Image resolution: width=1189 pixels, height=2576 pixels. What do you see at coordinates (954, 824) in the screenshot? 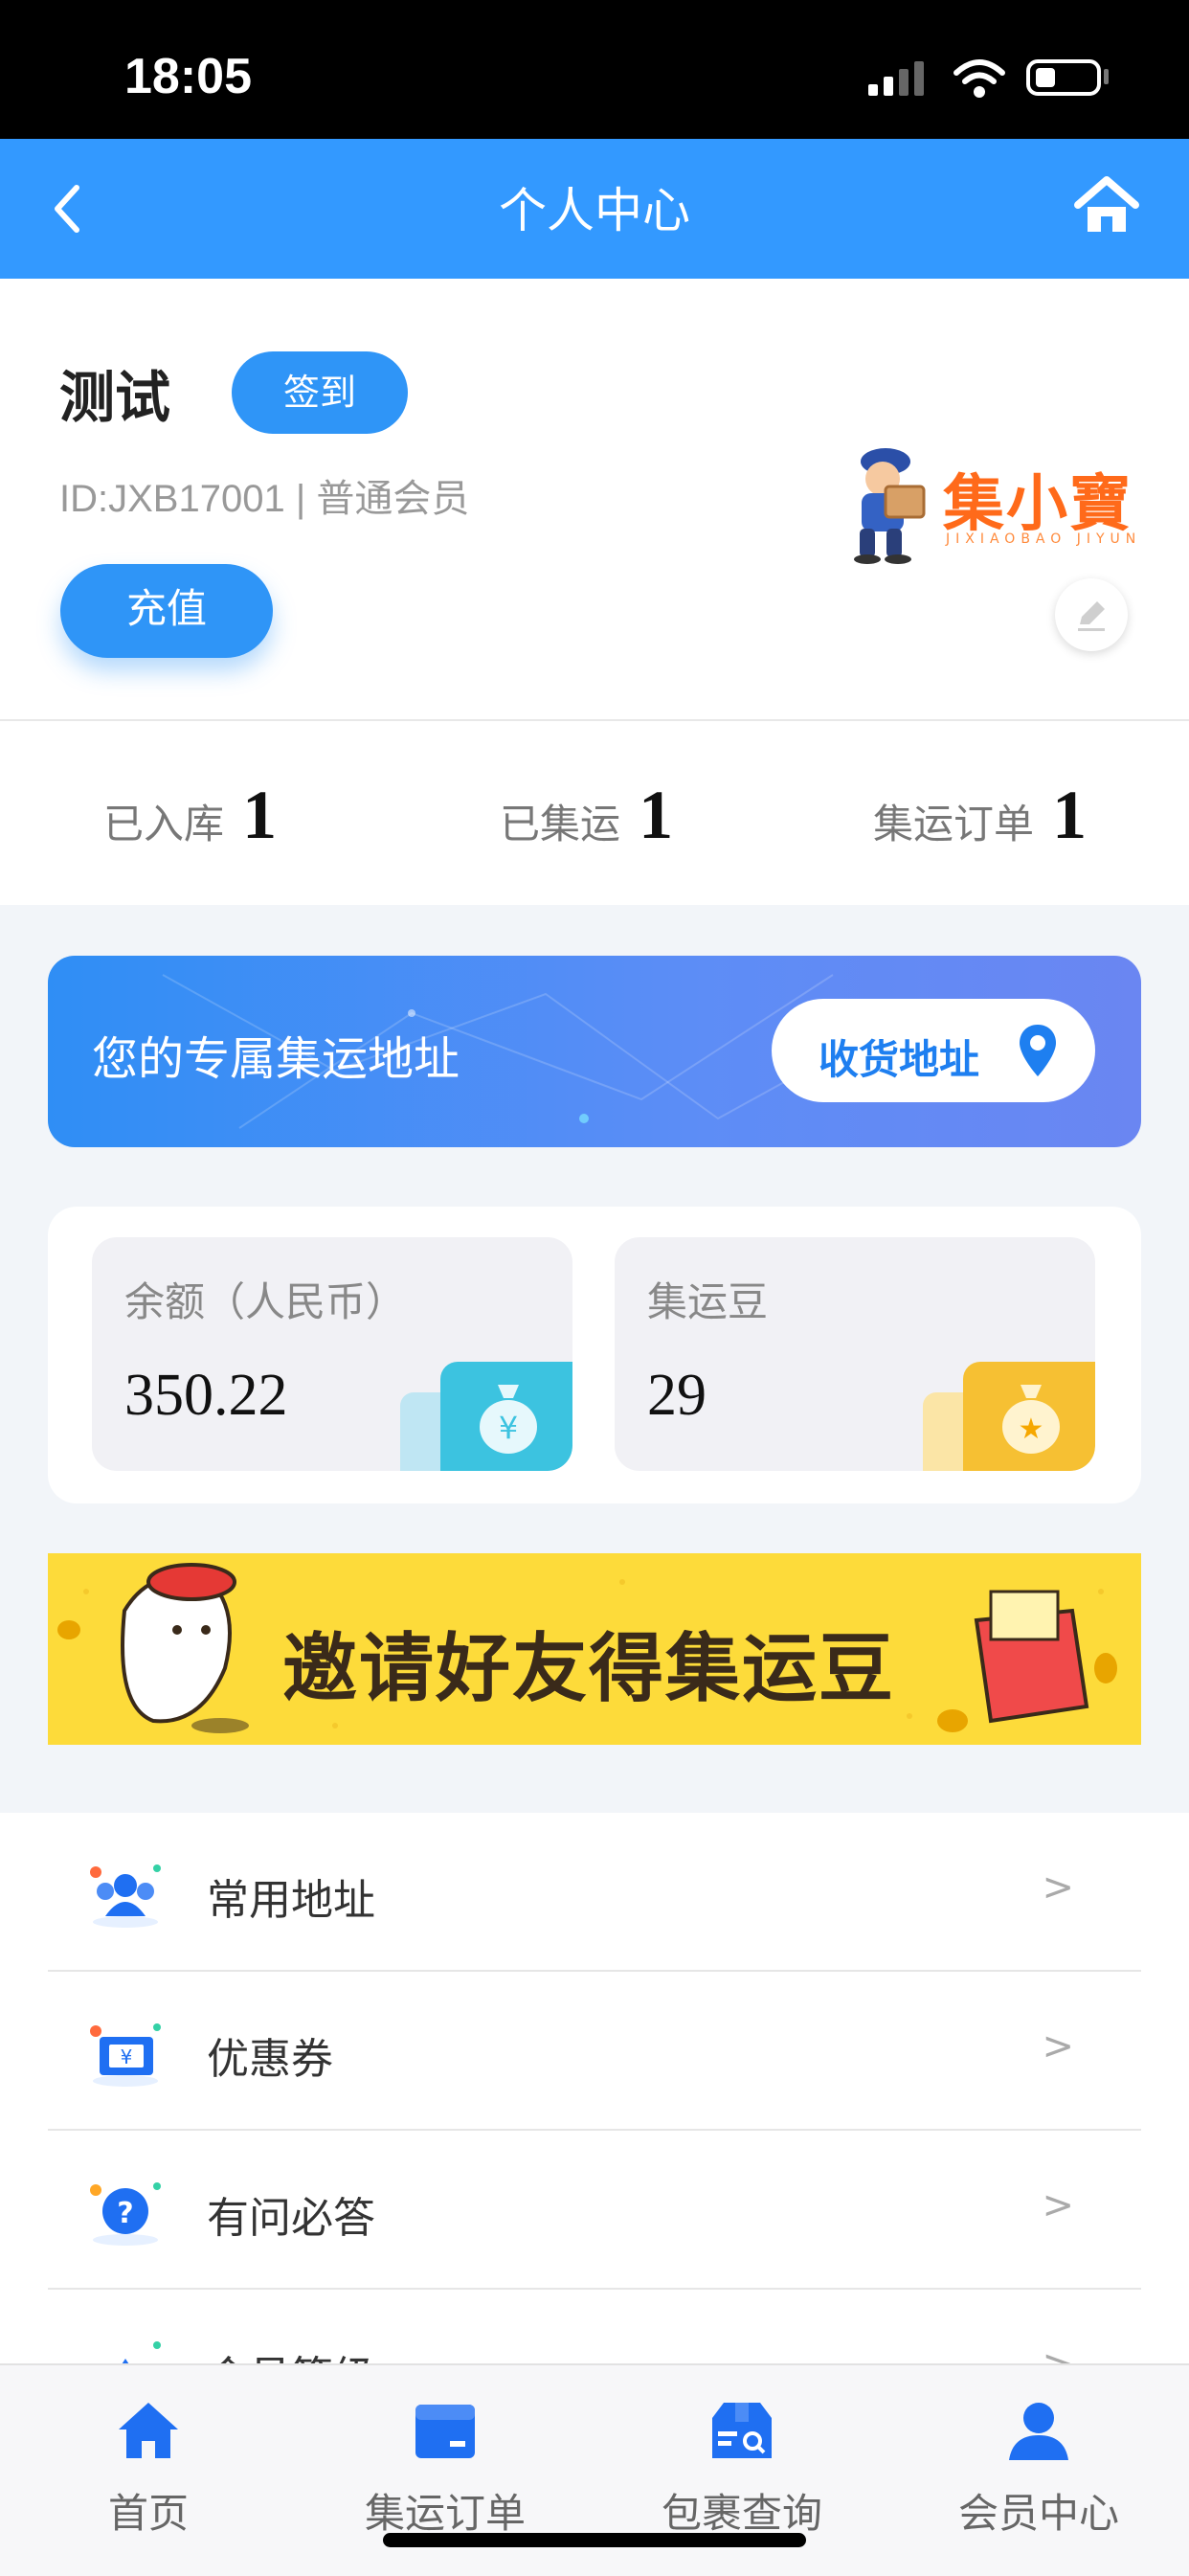
I see `stat-label: 集运订单` at bounding box center [954, 824].